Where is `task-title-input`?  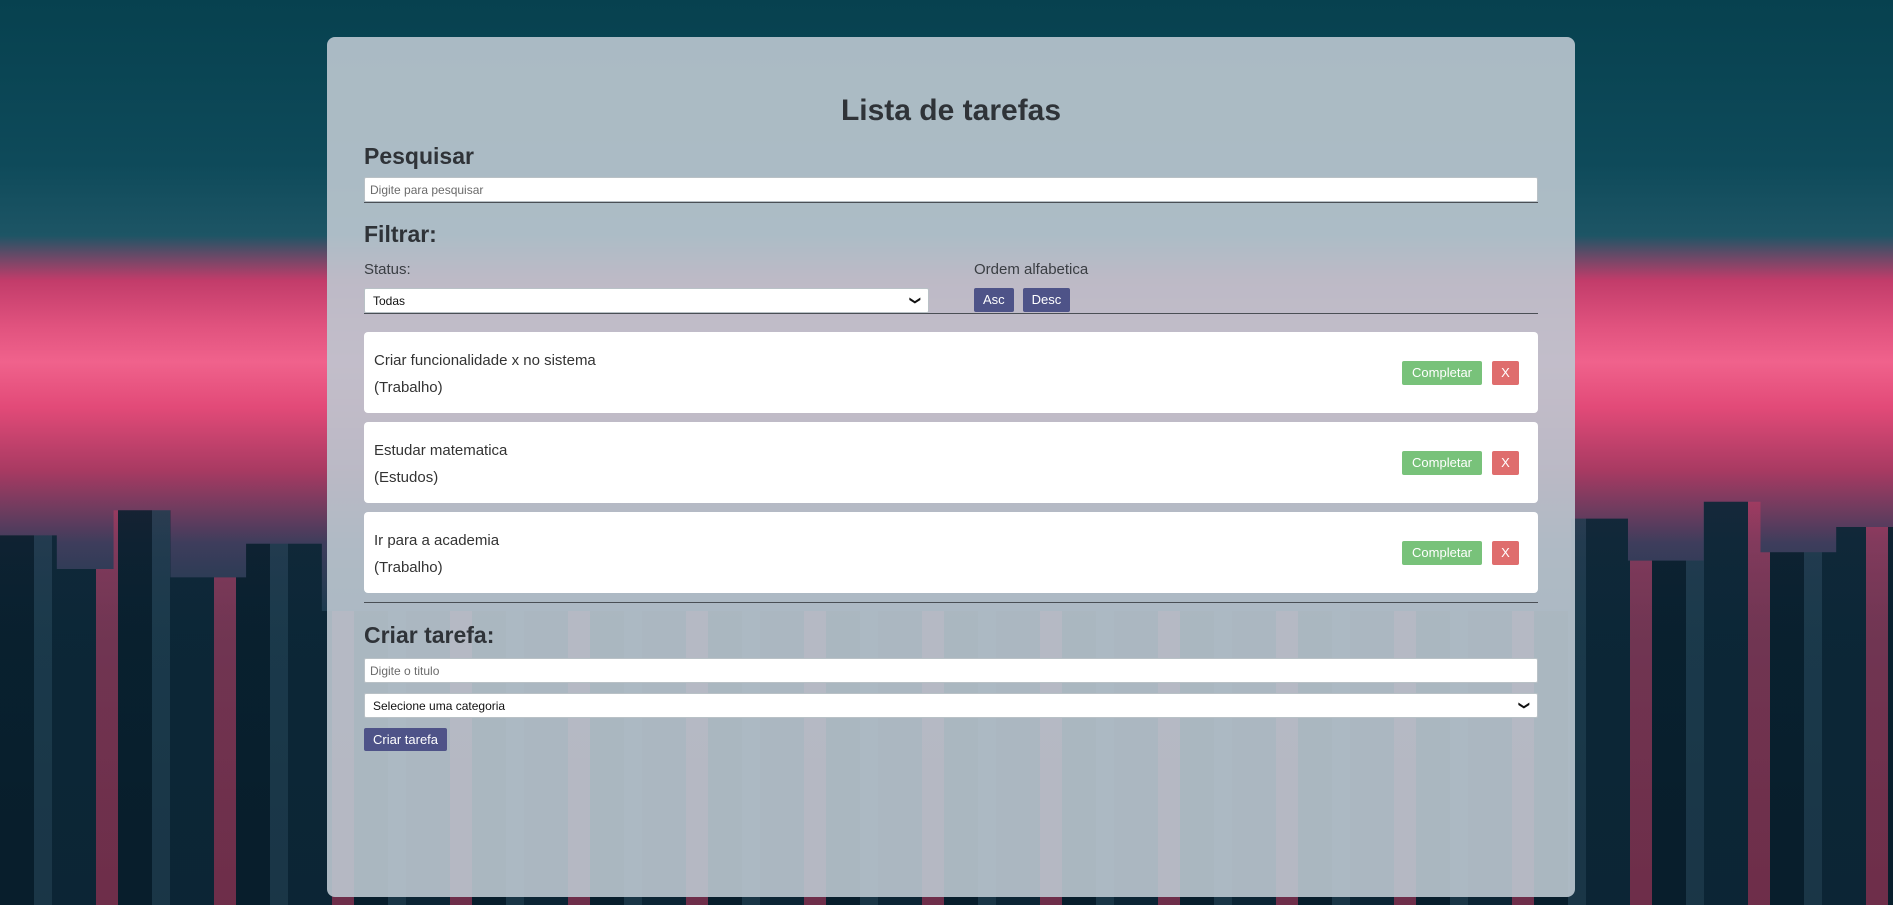
task-title-input is located at coordinates (951, 670).